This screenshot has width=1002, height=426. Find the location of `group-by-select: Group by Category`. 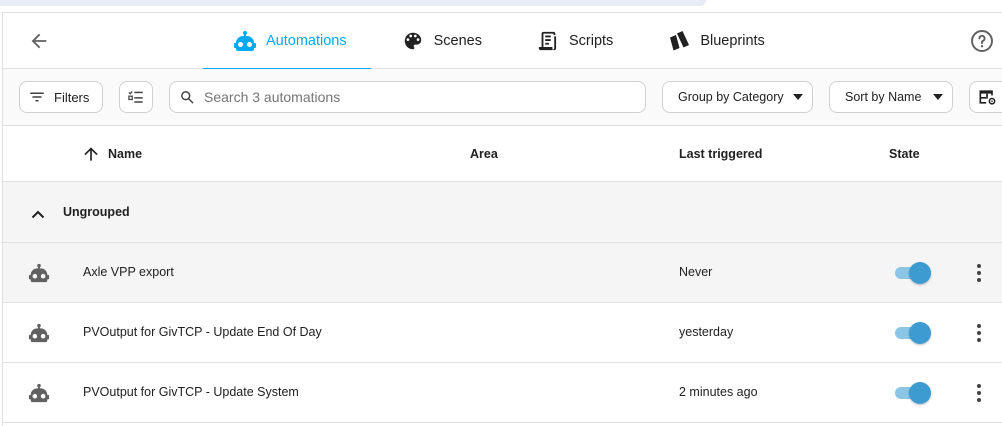

group-by-select: Group by Category is located at coordinates (737, 97).